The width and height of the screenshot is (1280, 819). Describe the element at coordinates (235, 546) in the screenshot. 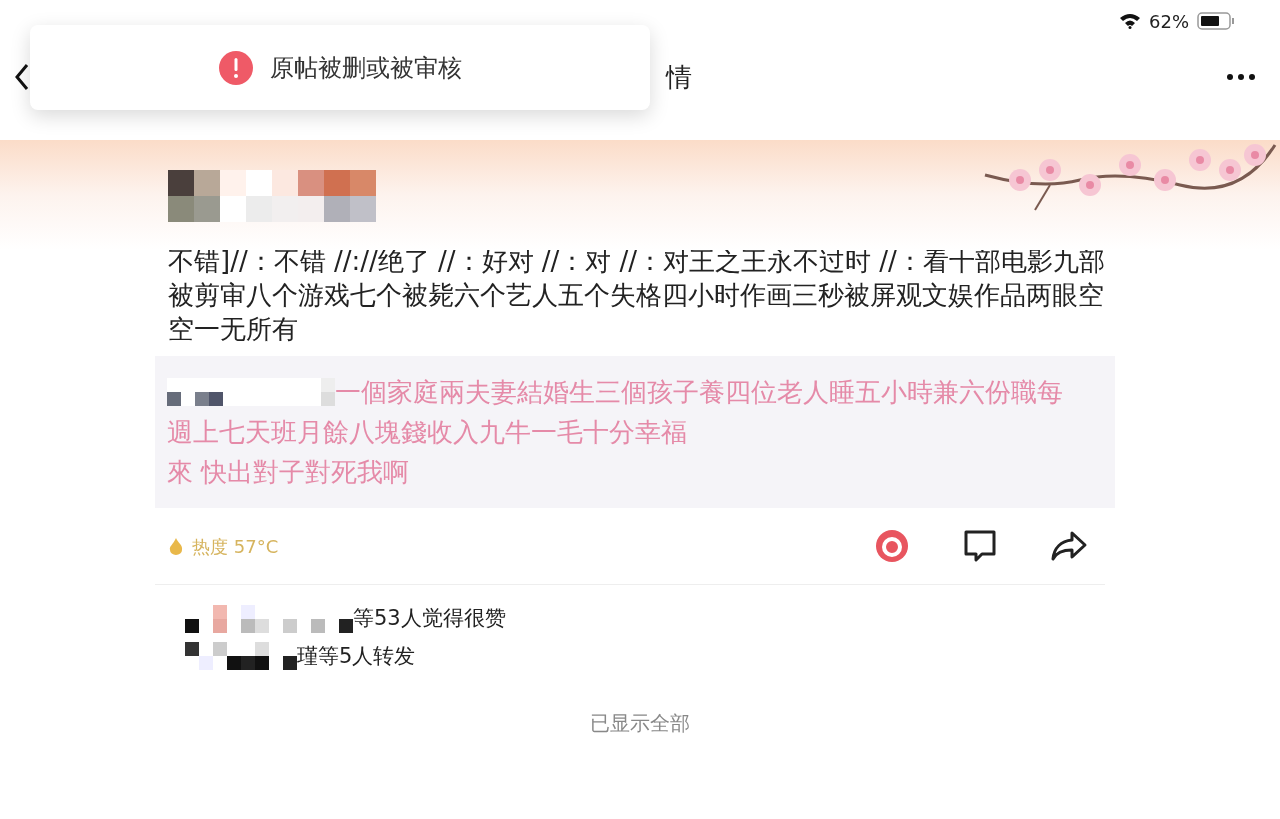

I see `heat-label: 热度 57°C` at that location.